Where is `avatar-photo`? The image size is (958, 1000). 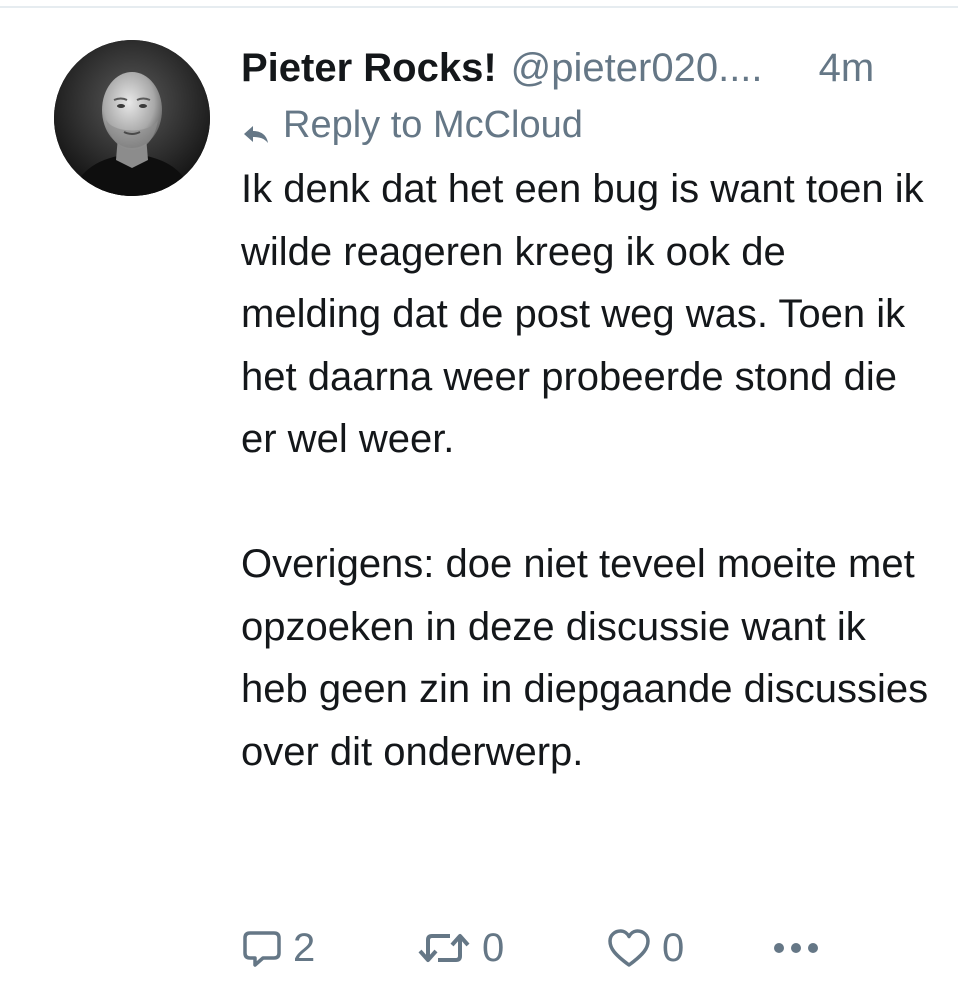 avatar-photo is located at coordinates (132, 118).